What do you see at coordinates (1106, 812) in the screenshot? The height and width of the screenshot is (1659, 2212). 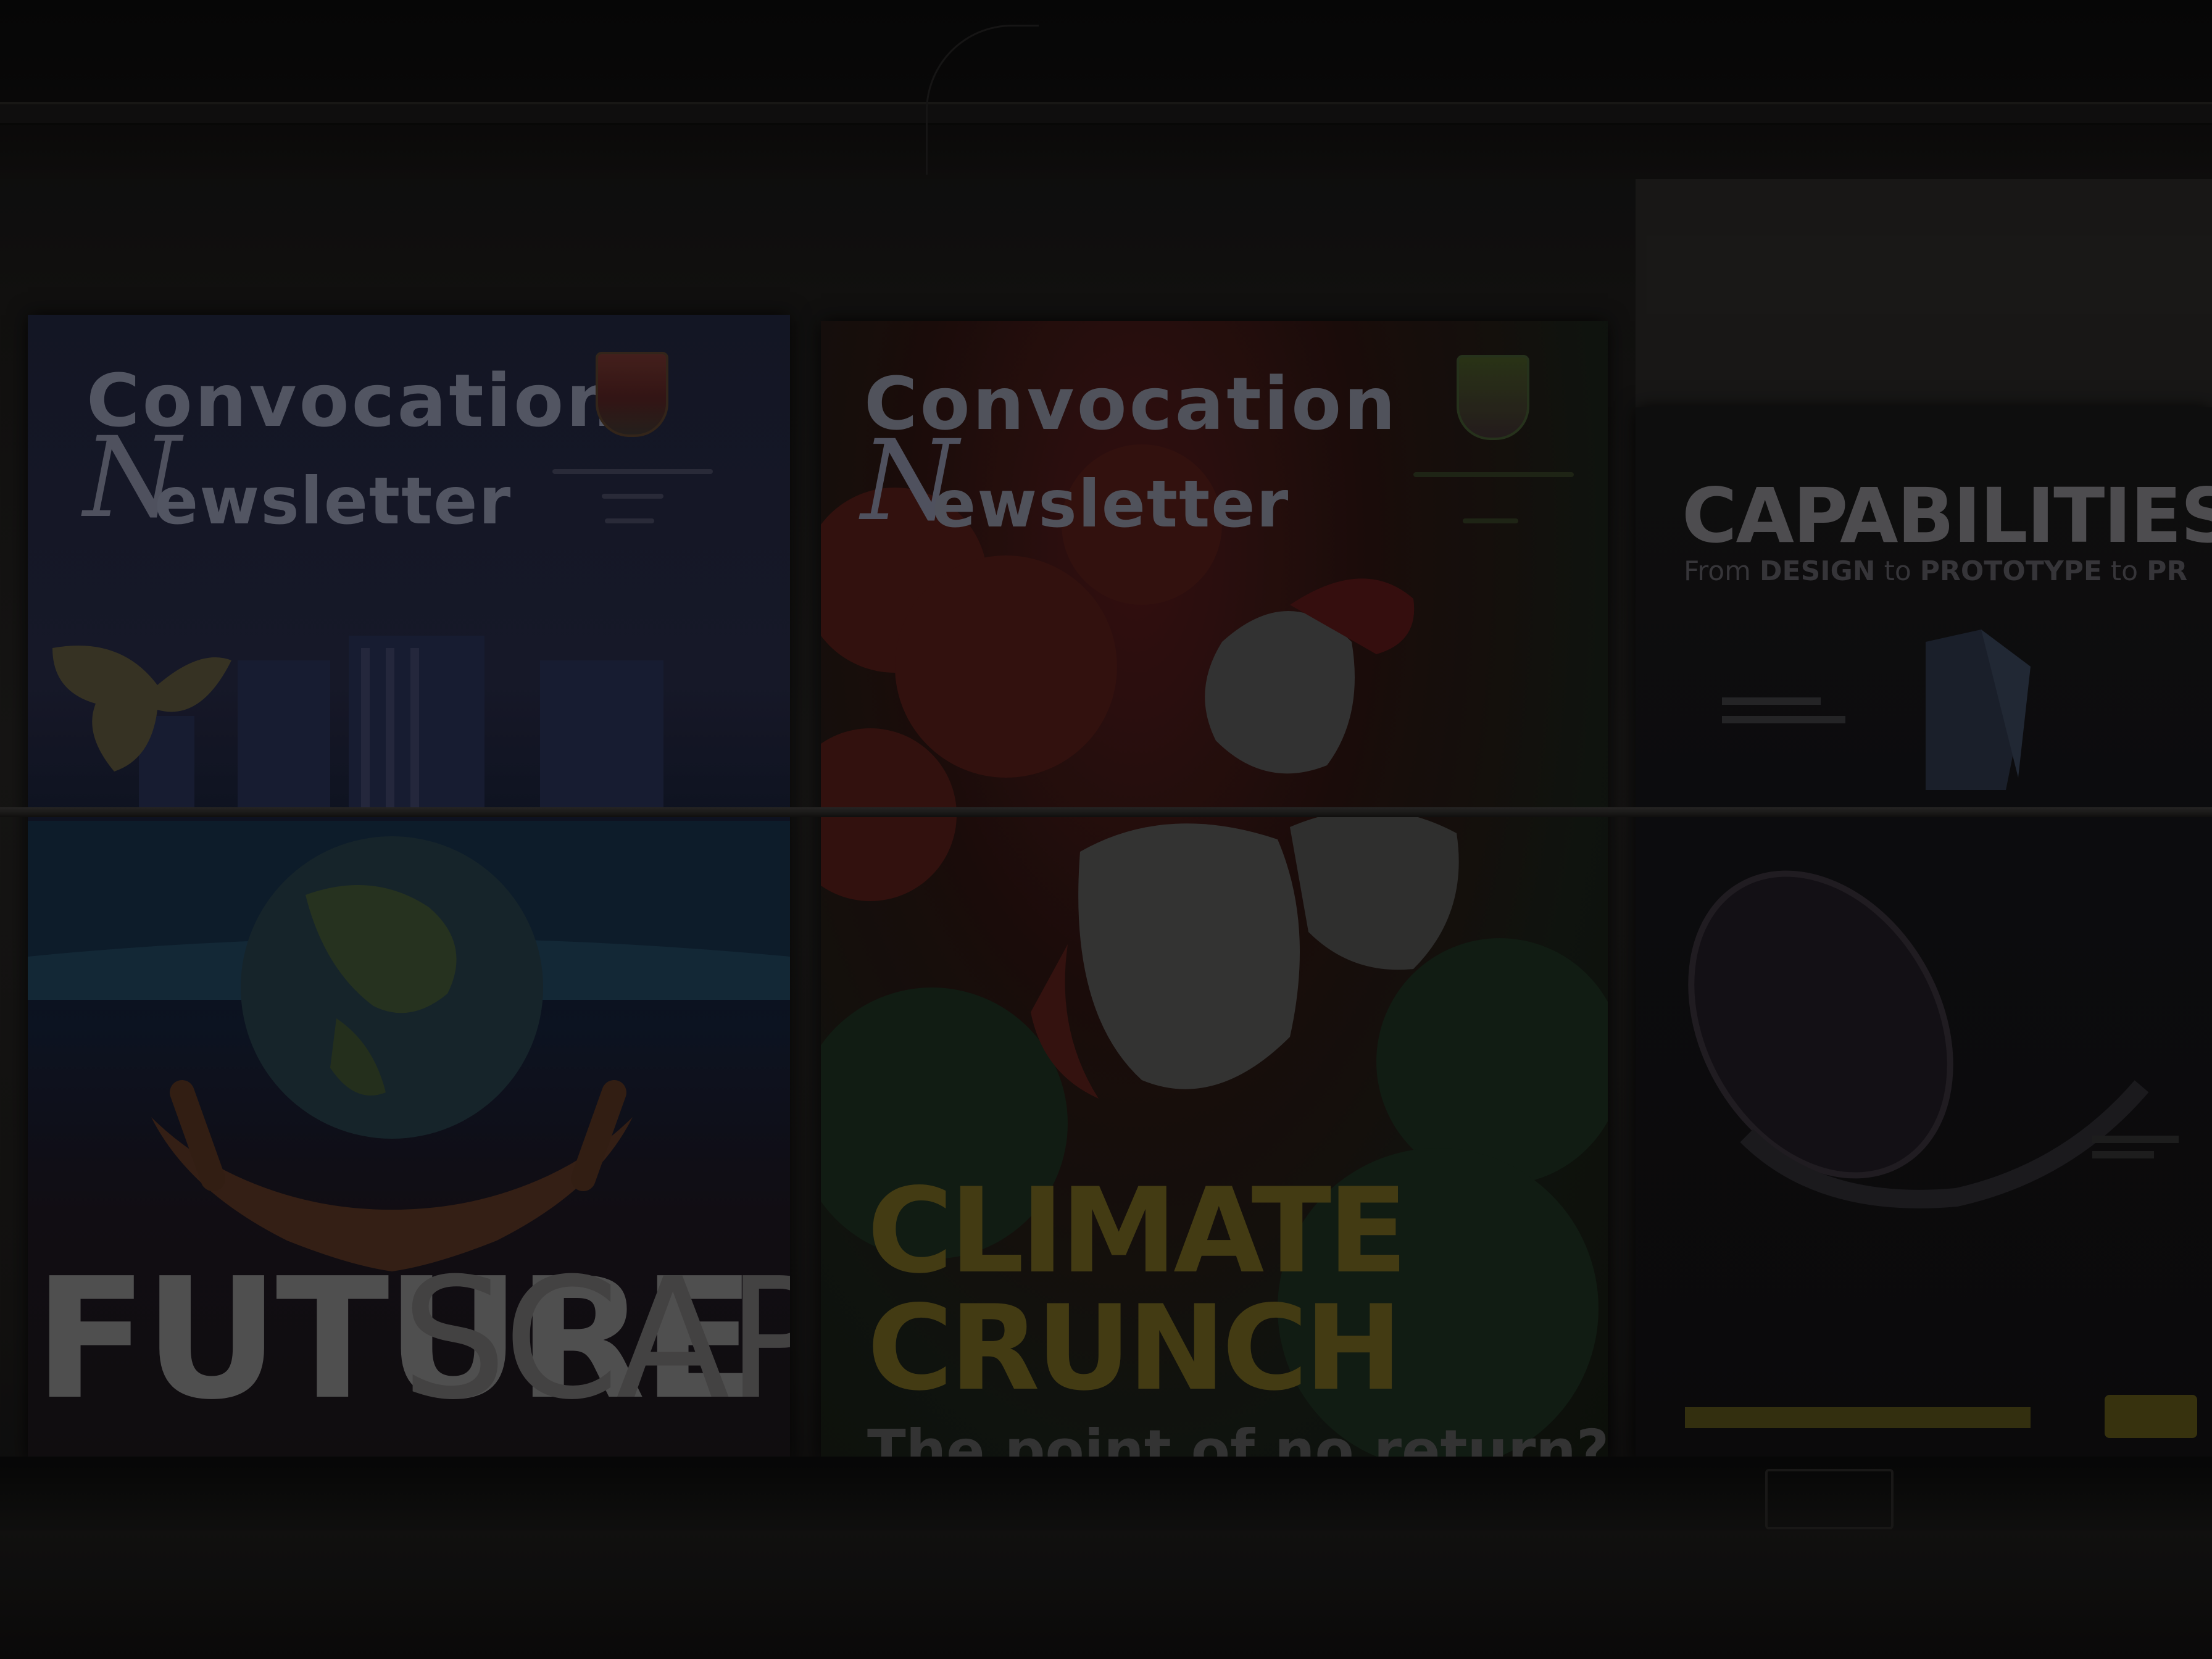 I see `display-rail` at bounding box center [1106, 812].